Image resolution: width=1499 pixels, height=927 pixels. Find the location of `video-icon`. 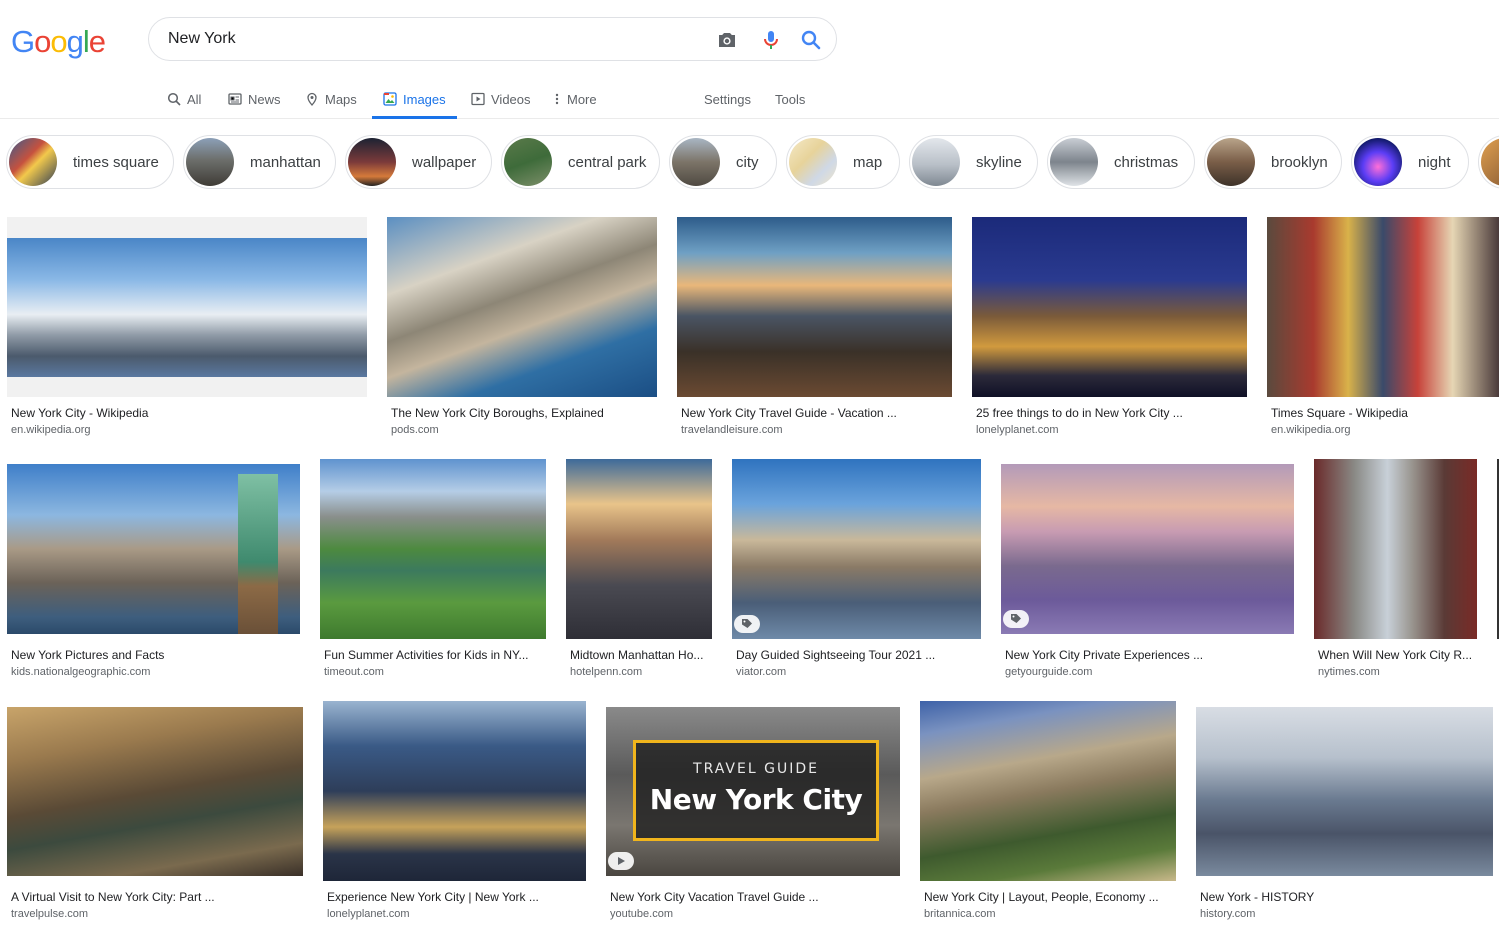

video-icon is located at coordinates (478, 99).